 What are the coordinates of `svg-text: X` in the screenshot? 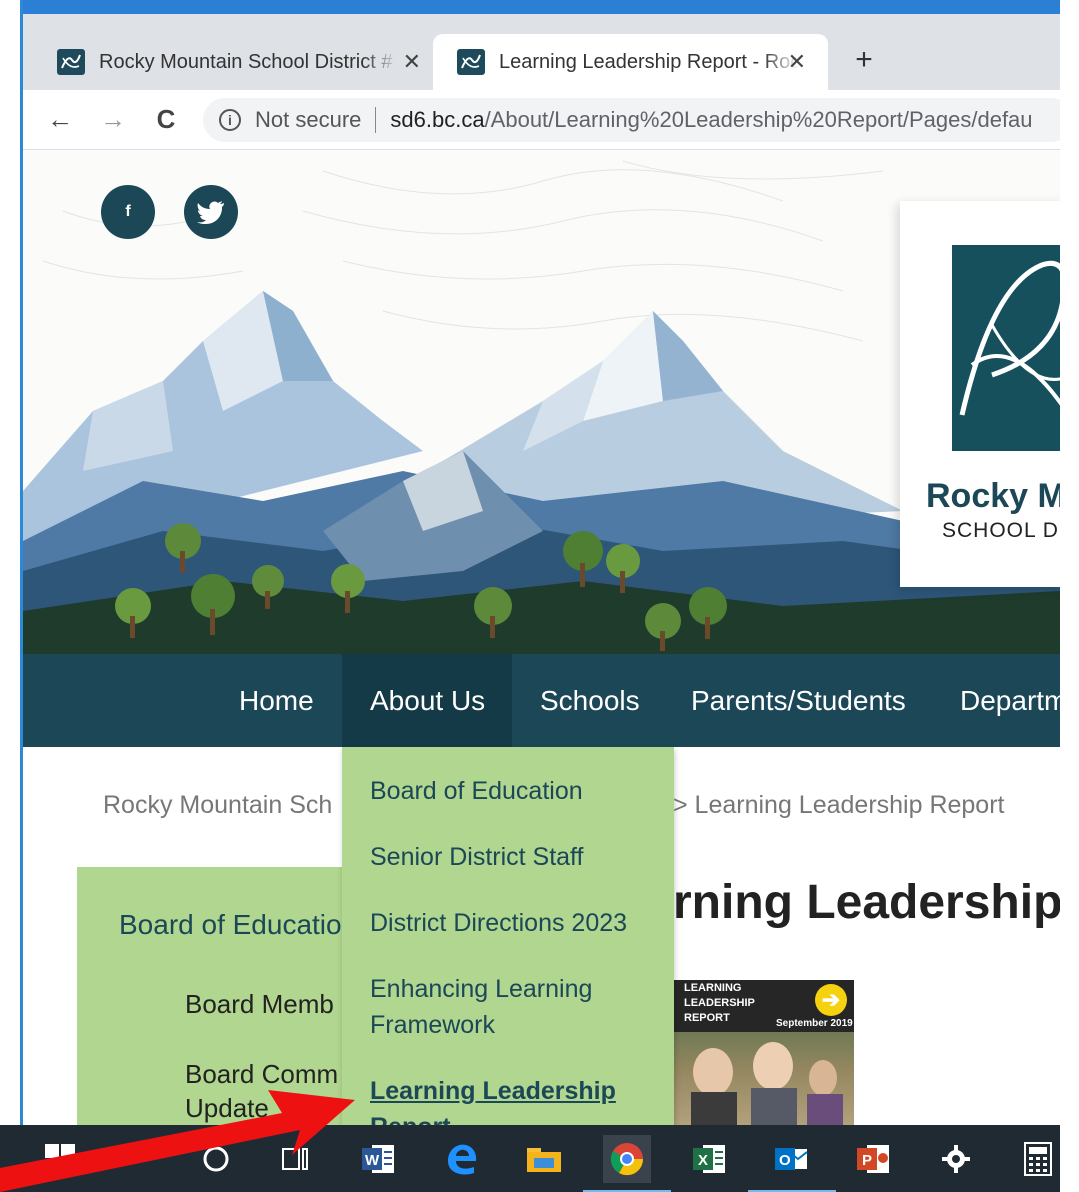 It's located at (703, 1160).